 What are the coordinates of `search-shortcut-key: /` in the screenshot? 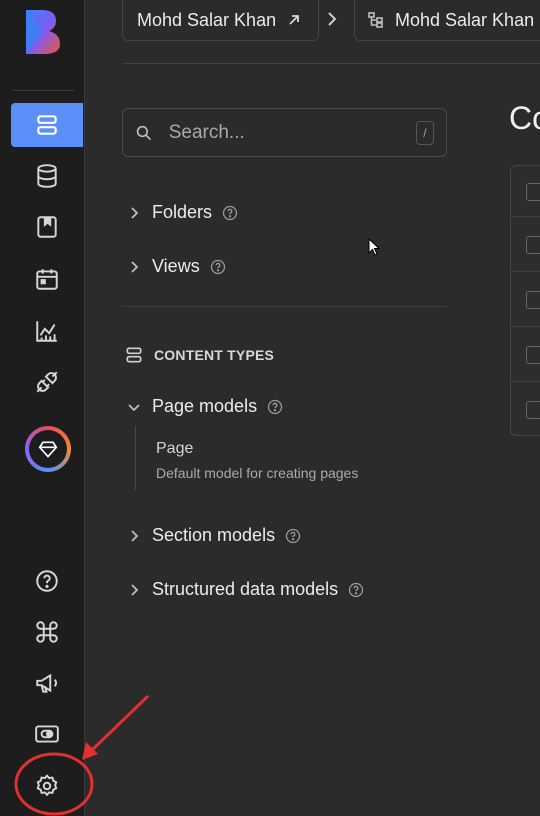 It's located at (424, 132).